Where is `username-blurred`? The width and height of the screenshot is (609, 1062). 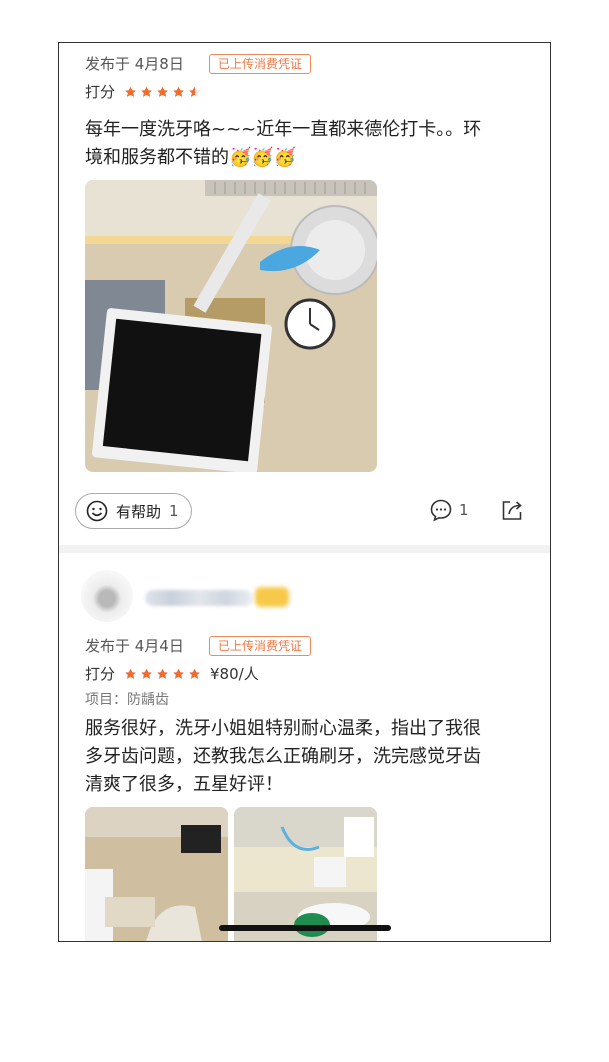
username-blurred is located at coordinates (199, 598).